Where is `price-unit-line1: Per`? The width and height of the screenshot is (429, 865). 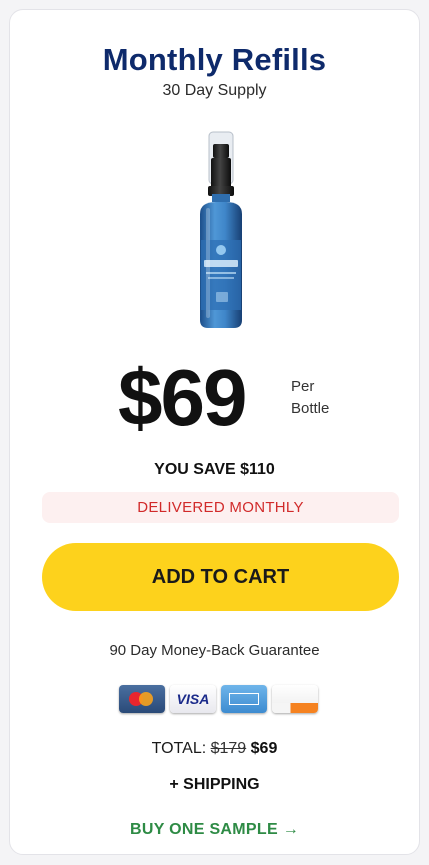
price-unit-line1: Per is located at coordinates (303, 386).